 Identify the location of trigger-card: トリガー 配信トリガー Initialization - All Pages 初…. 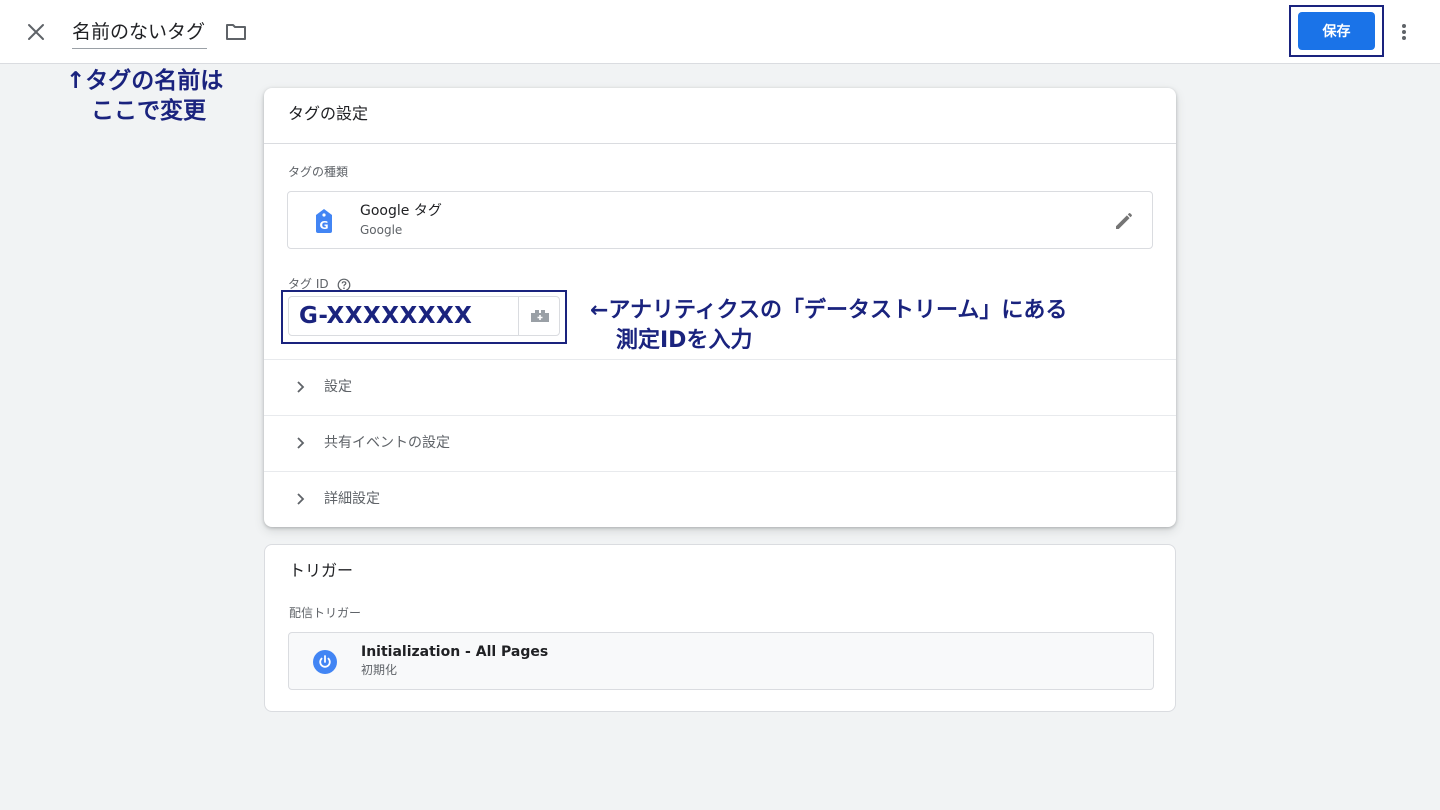
(720, 628).